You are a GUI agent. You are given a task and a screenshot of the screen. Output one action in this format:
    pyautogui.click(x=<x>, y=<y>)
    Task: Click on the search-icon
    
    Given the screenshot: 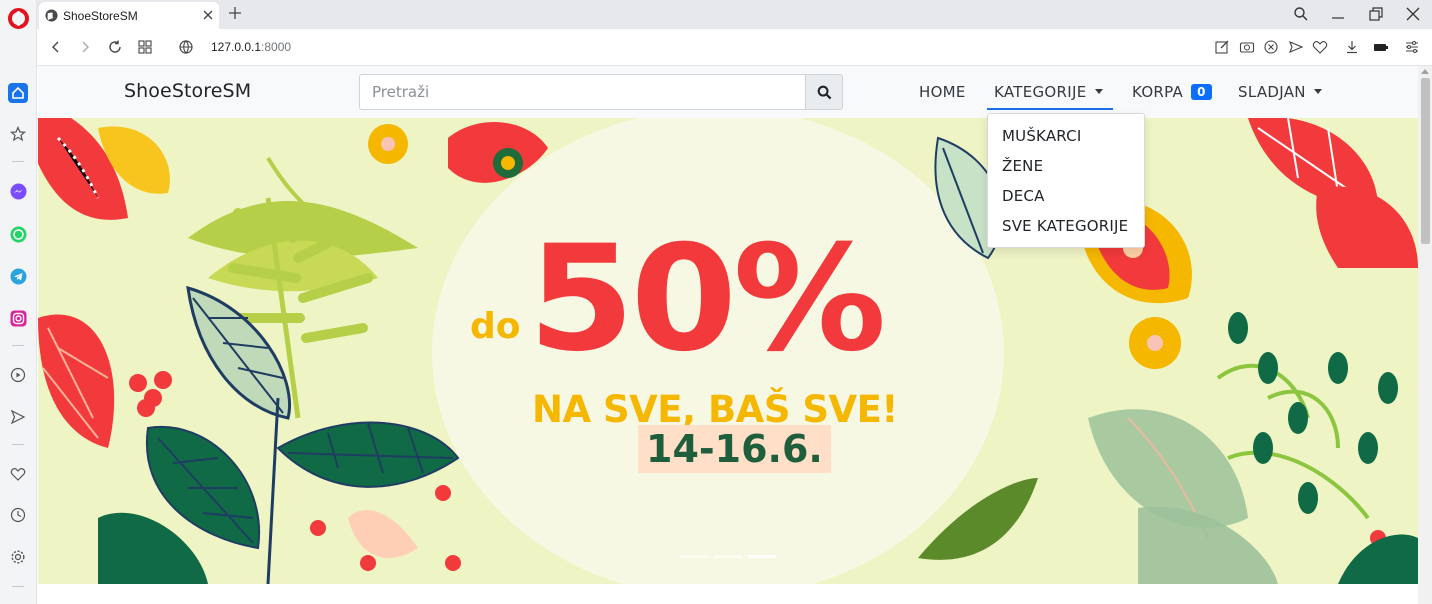 What is the action you would take?
    pyautogui.click(x=824, y=92)
    